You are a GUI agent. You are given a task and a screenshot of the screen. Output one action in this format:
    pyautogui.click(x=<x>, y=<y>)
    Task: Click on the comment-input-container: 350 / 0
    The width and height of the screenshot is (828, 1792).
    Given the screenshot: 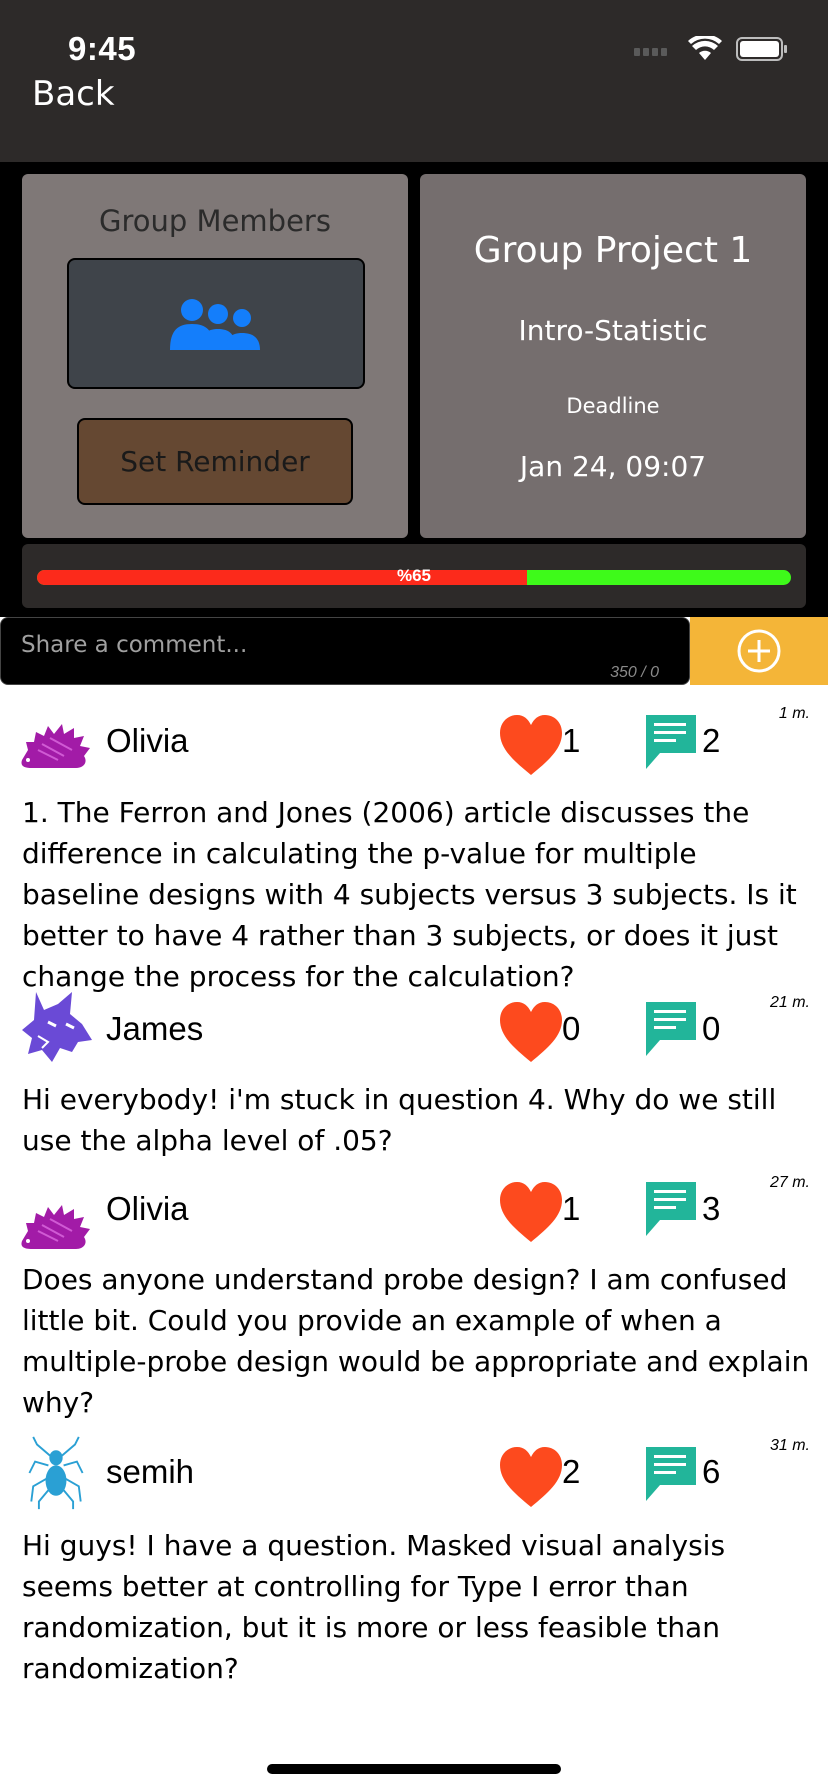 What is the action you would take?
    pyautogui.click(x=345, y=651)
    